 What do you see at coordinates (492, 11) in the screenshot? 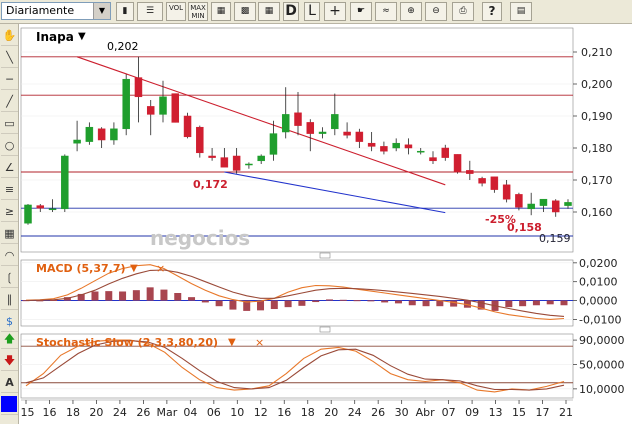
I see `help-button: ?` at bounding box center [492, 11].